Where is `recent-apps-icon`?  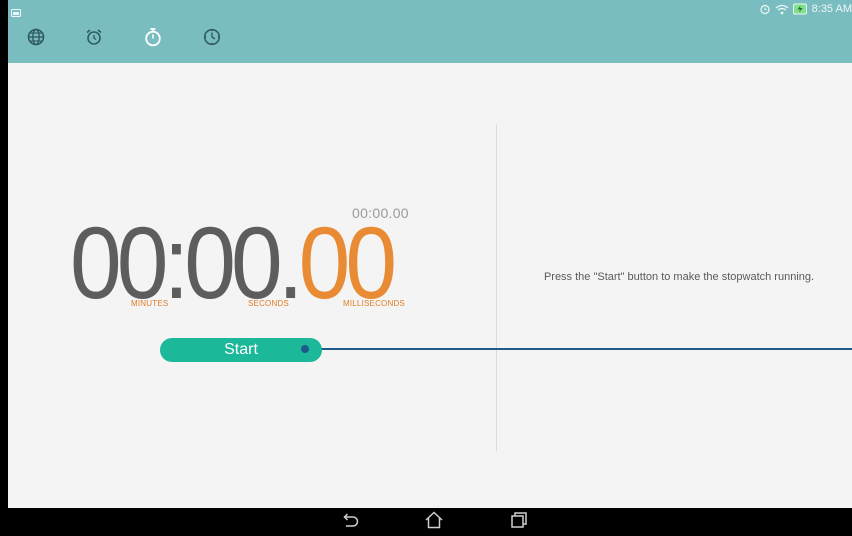 recent-apps-icon is located at coordinates (519, 522).